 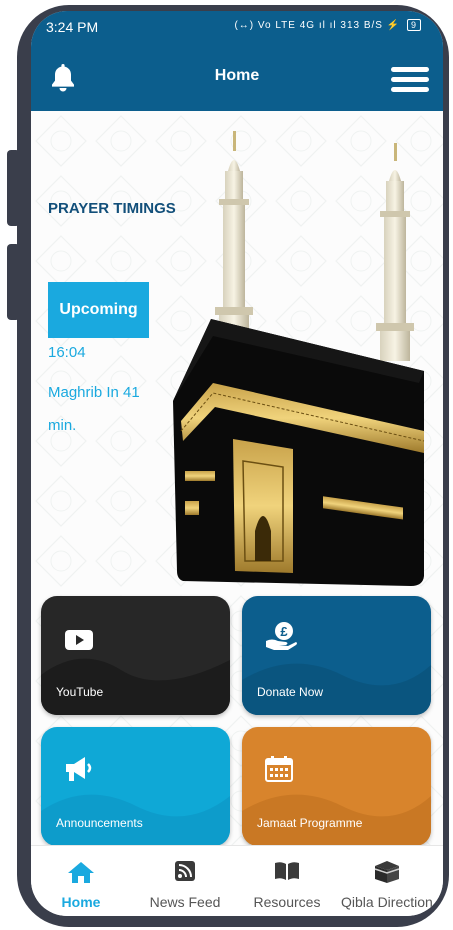 I want to click on nav-label: Qibla Direction, so click(x=387, y=902).